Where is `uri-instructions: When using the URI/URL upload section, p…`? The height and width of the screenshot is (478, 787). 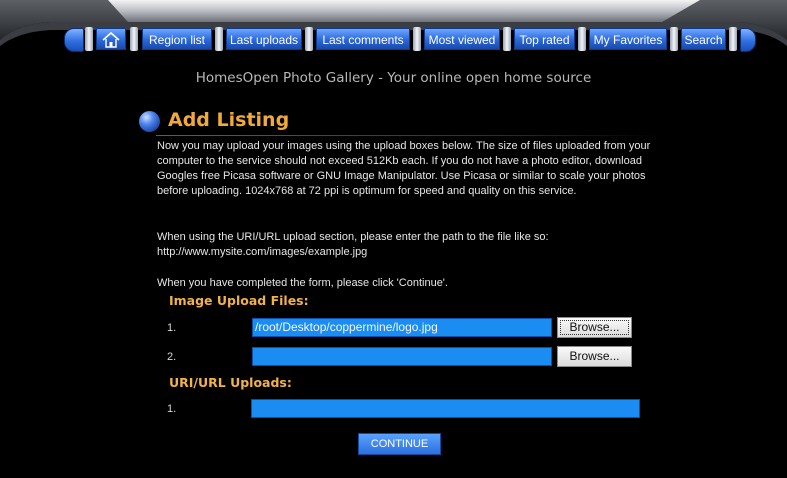
uri-instructions: When using the URI/URL upload section, p… is located at coordinates (353, 244).